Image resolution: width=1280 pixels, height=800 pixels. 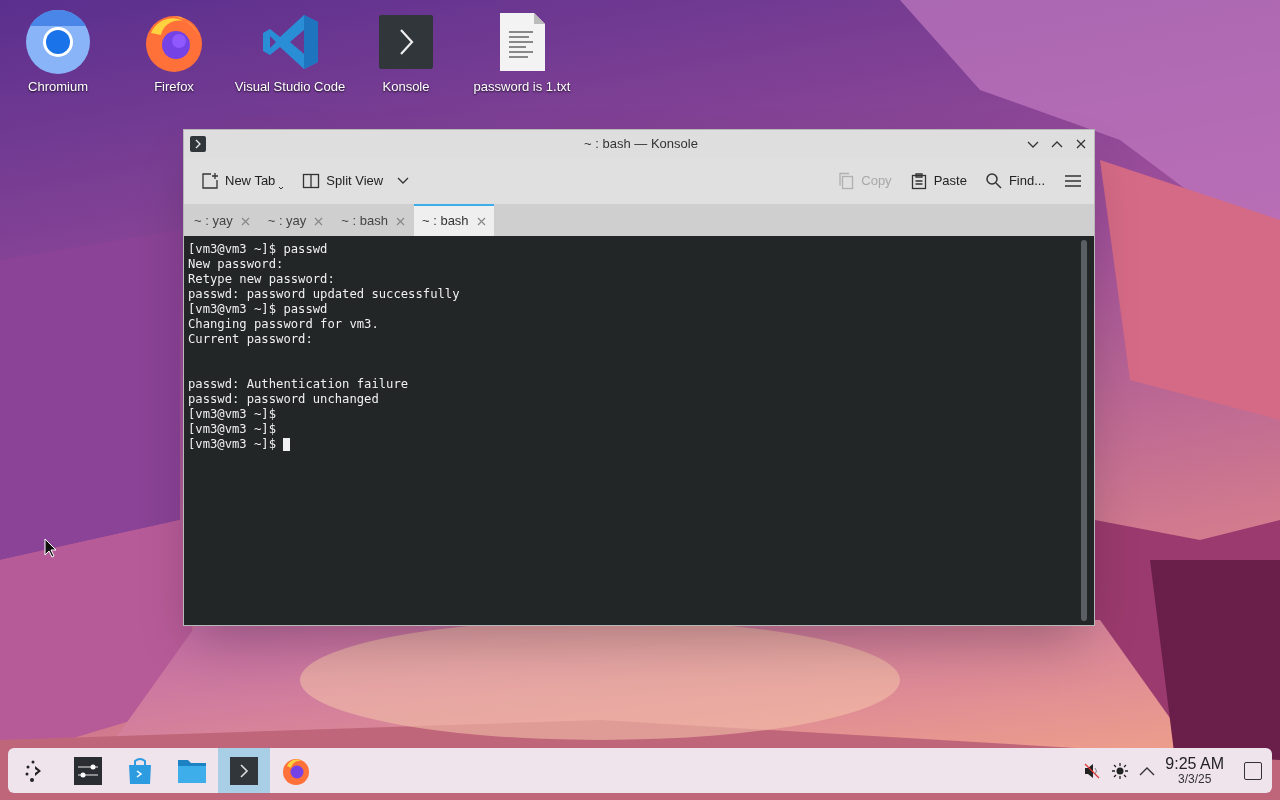 I want to click on app-icon, so click(x=198, y=144).